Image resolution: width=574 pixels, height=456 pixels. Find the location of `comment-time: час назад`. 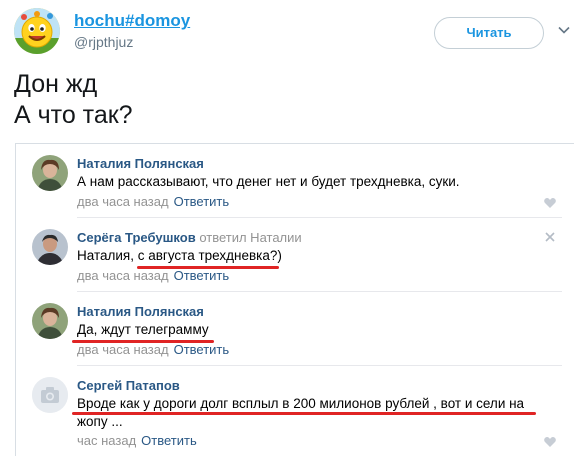

comment-time: час назад is located at coordinates (106, 440).